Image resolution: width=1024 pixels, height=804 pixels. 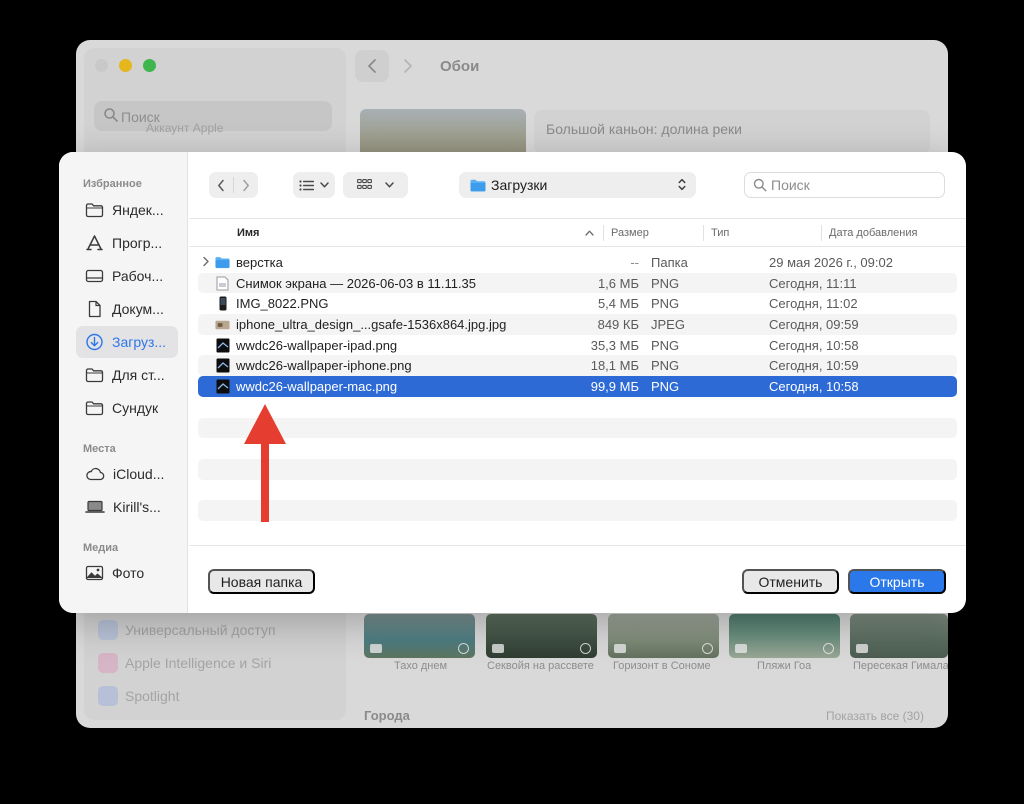 What do you see at coordinates (577, 303) in the screenshot?
I see `file-row-img-8022: IMG_8022.PNG 5,4 МБ PNG Сегодня, 11:02` at bounding box center [577, 303].